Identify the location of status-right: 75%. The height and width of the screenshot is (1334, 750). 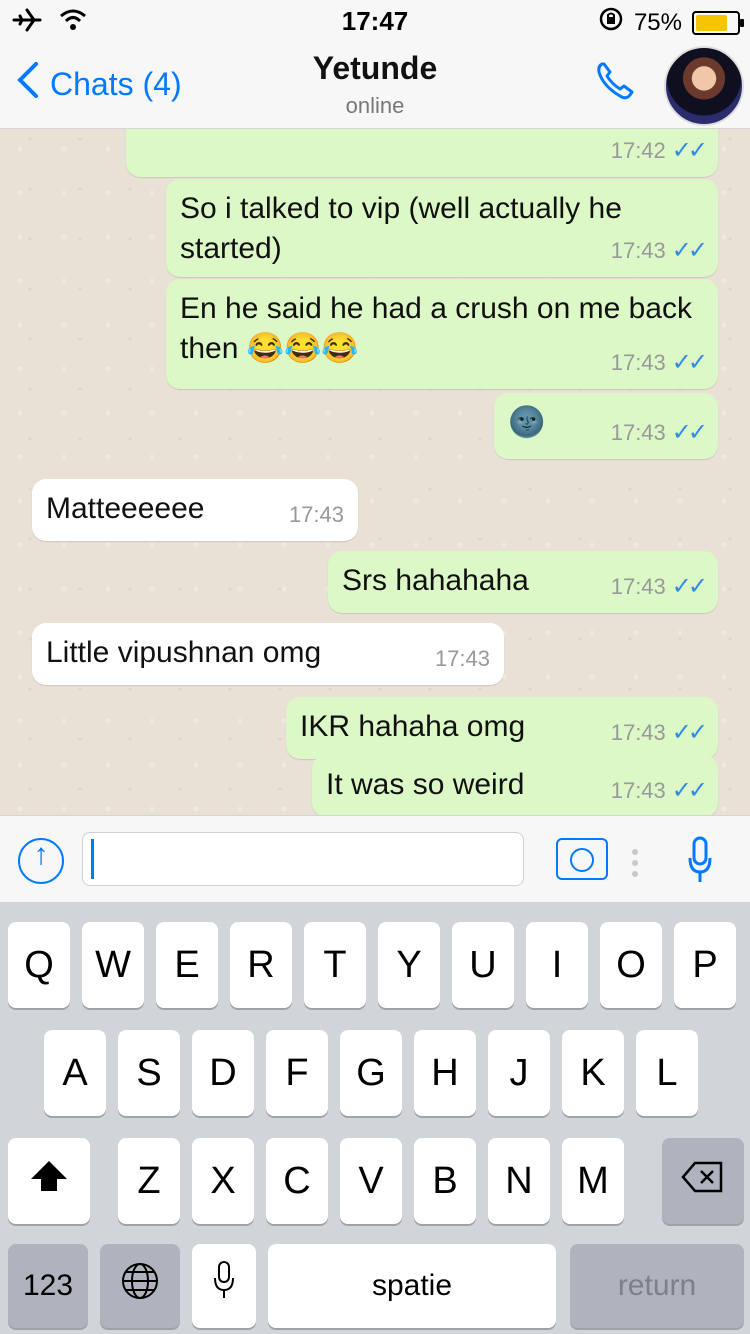
(671, 22).